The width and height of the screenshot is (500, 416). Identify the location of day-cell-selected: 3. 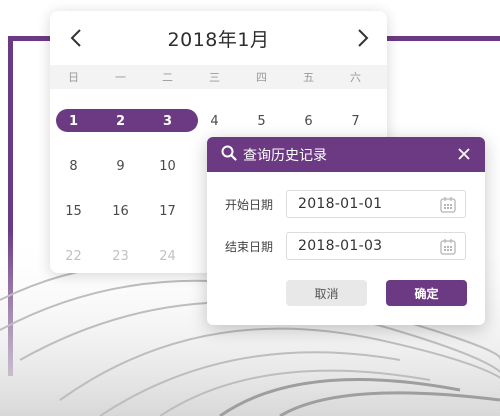
(167, 121).